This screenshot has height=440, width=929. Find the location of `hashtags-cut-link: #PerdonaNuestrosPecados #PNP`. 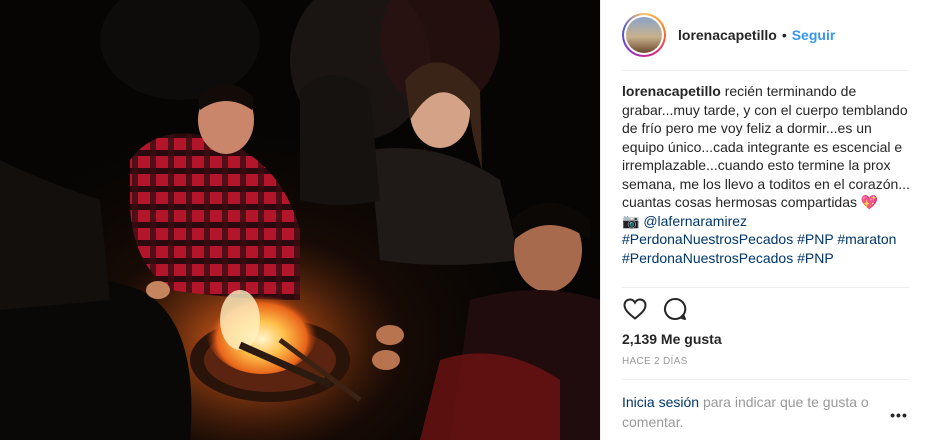

hashtags-cut-link: #PerdonaNuestrosPecados #PNP is located at coordinates (728, 258).